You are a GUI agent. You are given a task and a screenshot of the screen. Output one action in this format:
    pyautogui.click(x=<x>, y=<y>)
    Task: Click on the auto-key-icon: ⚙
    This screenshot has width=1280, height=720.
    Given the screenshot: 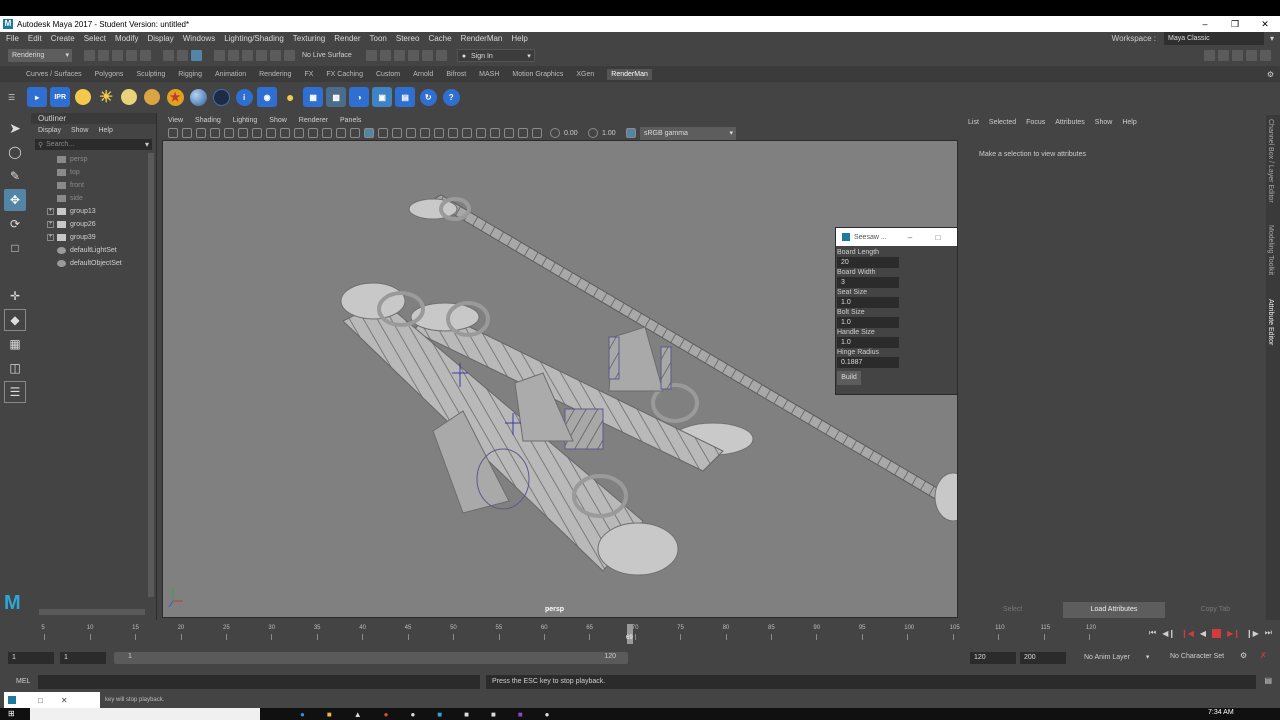 What is the action you would take?
    pyautogui.click(x=1243, y=655)
    